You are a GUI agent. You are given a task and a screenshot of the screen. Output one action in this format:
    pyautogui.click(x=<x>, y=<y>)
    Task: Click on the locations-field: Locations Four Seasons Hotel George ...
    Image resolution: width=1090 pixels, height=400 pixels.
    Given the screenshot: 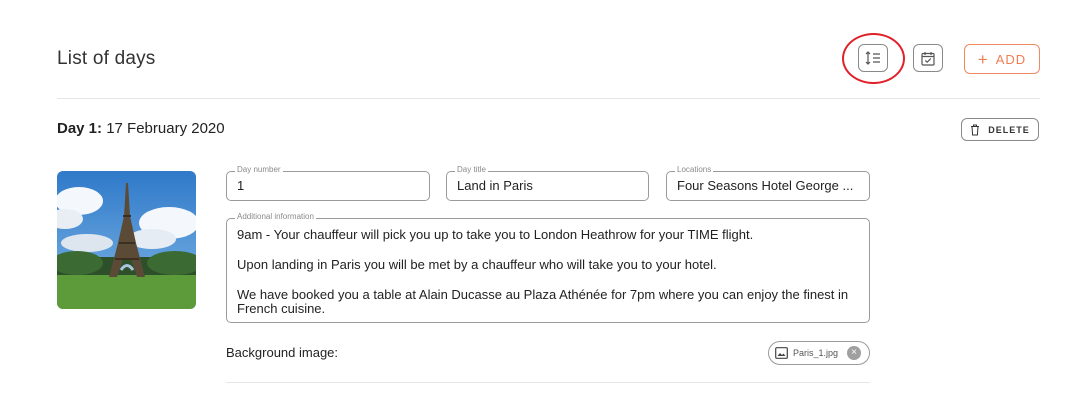 What is the action you would take?
    pyautogui.click(x=768, y=183)
    